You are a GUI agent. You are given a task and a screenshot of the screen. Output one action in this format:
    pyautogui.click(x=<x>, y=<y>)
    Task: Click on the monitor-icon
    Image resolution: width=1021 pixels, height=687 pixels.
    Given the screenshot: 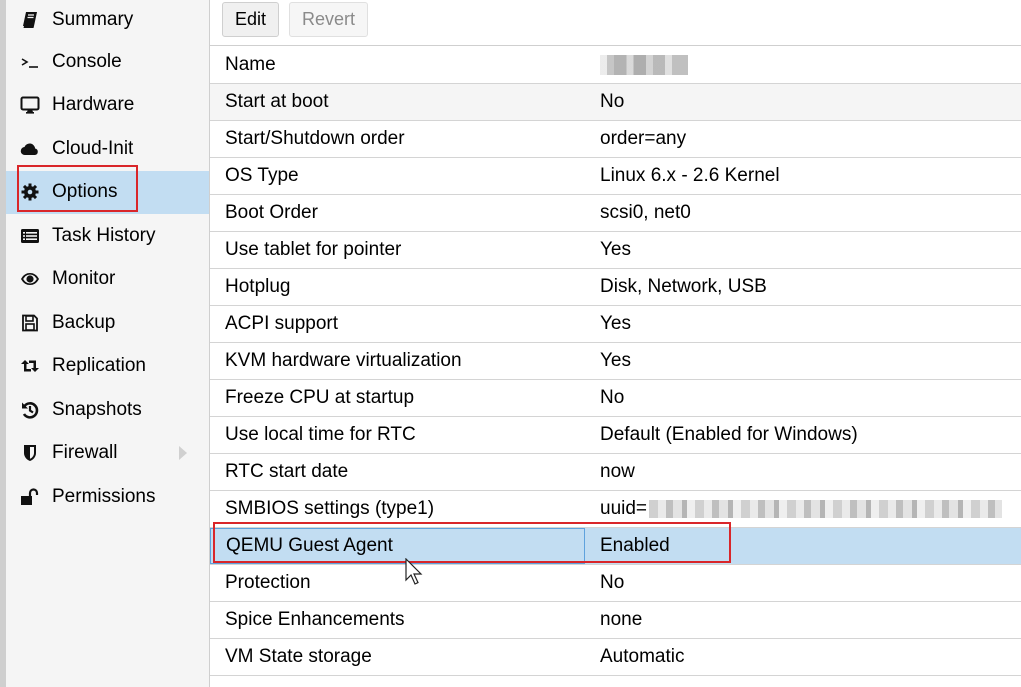 What is the action you would take?
    pyautogui.click(x=30, y=105)
    